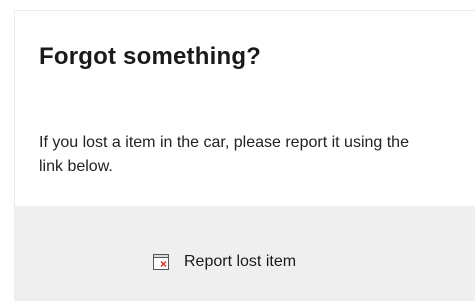 Image resolution: width=475 pixels, height=301 pixels. What do you see at coordinates (161, 262) in the screenshot?
I see `broken-image-icon` at bounding box center [161, 262].